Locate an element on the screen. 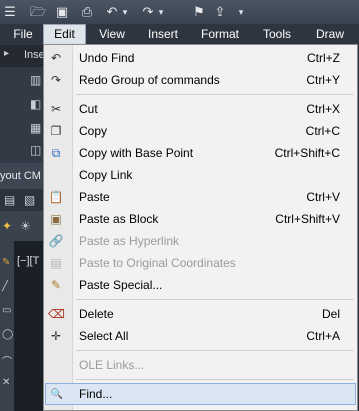  redo-dropdown-icon: ▾ is located at coordinates (161, 12).